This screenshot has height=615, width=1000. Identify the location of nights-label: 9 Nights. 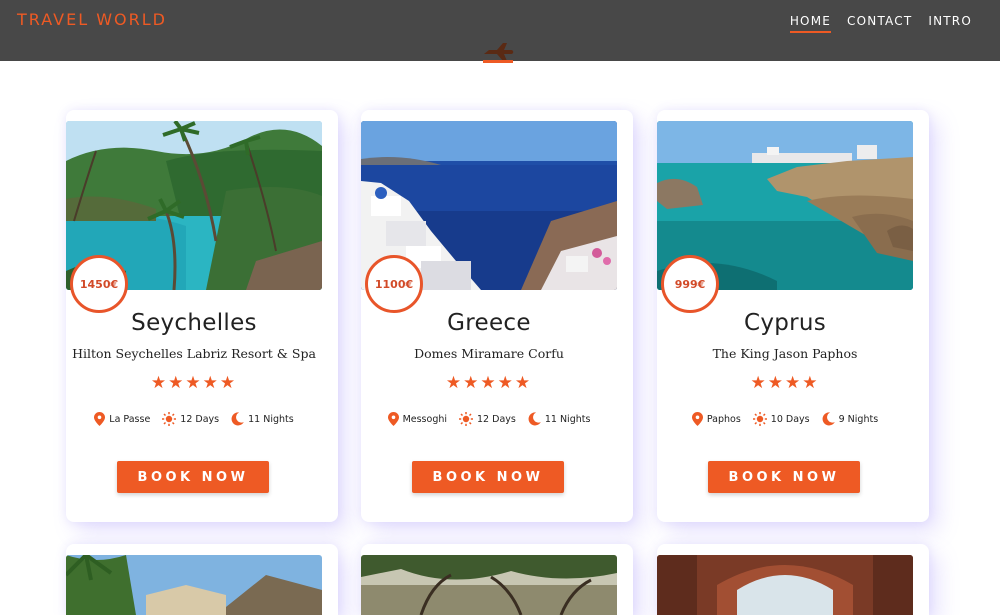
(858, 419).